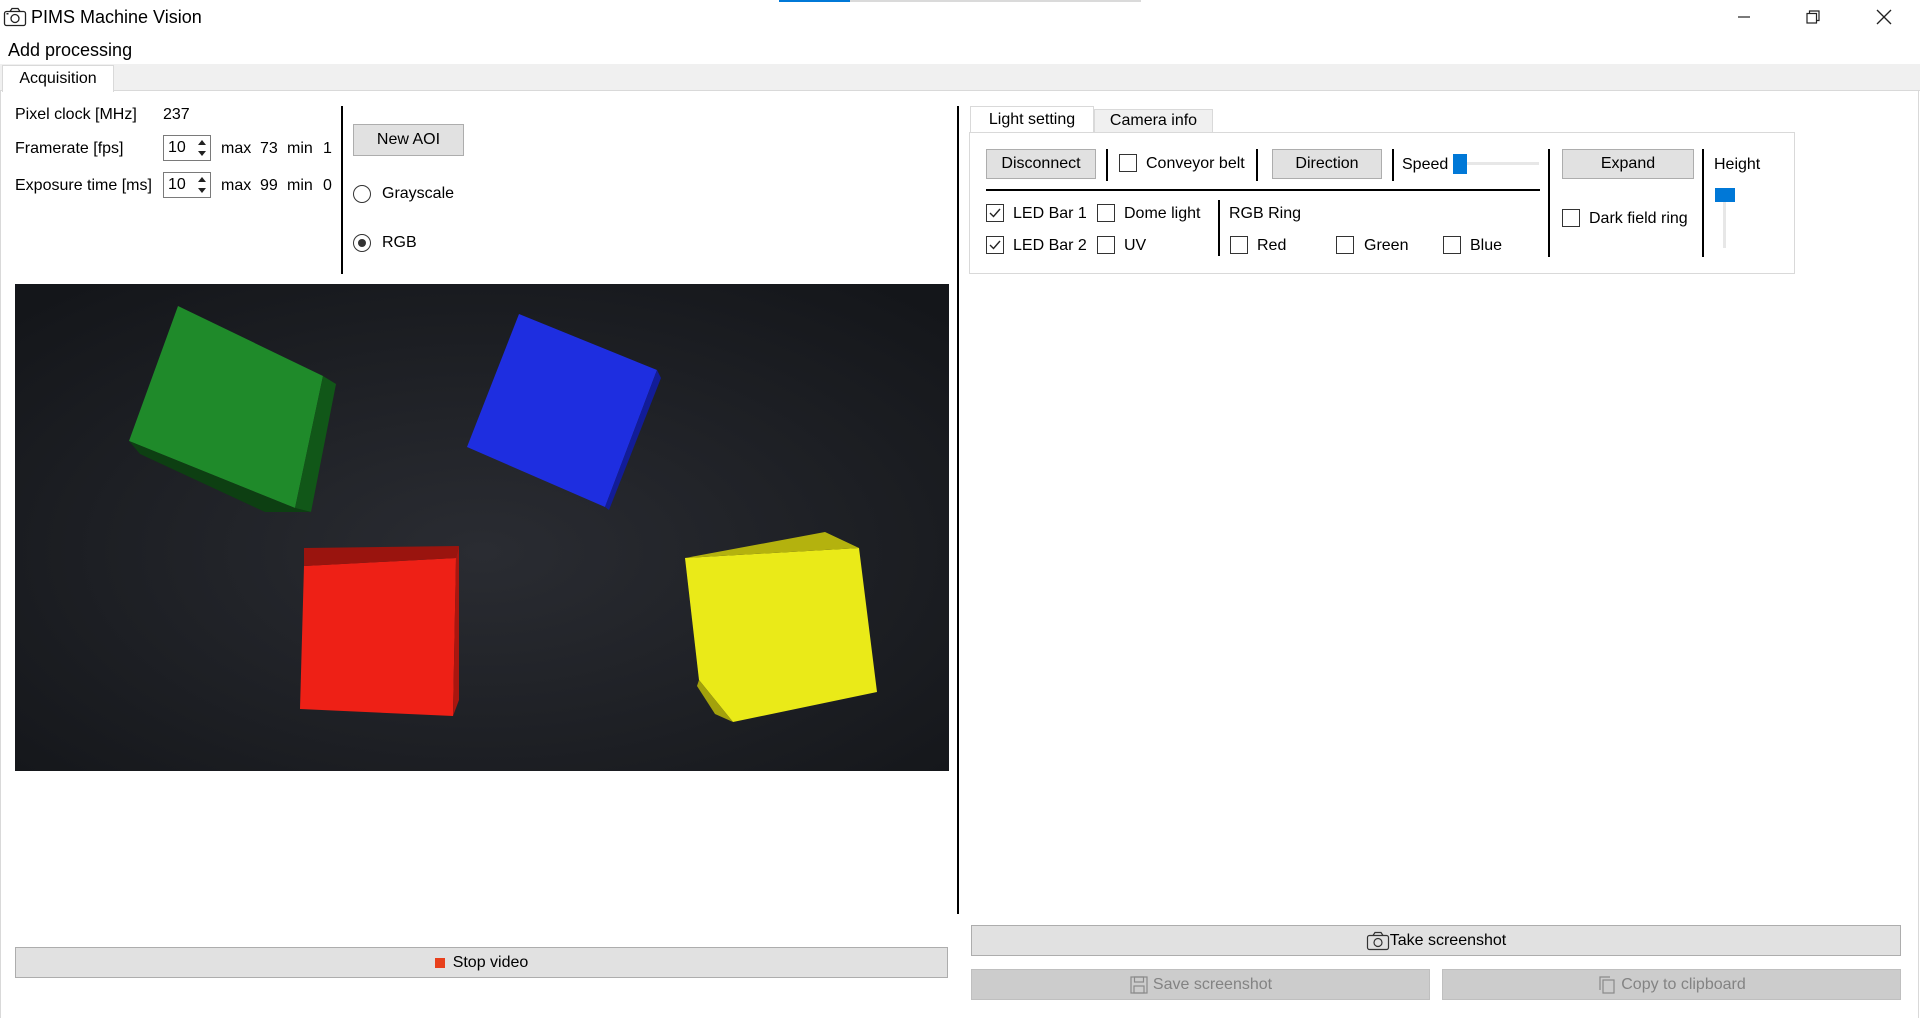 This screenshot has height=1018, width=1920. What do you see at coordinates (1106, 213) in the screenshot?
I see `dome-light-checkbox` at bounding box center [1106, 213].